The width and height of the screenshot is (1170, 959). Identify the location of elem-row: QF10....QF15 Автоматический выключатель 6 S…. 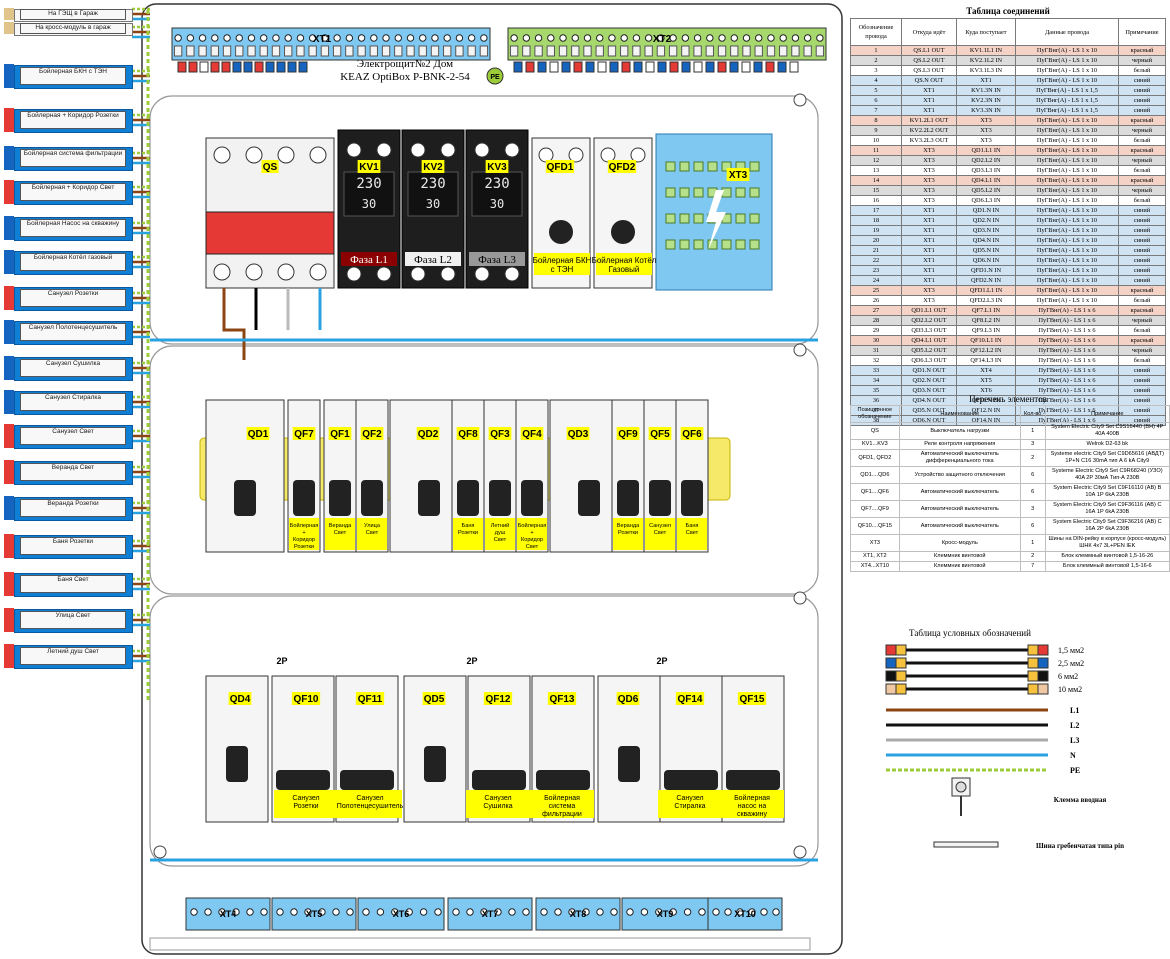
(1010, 526).